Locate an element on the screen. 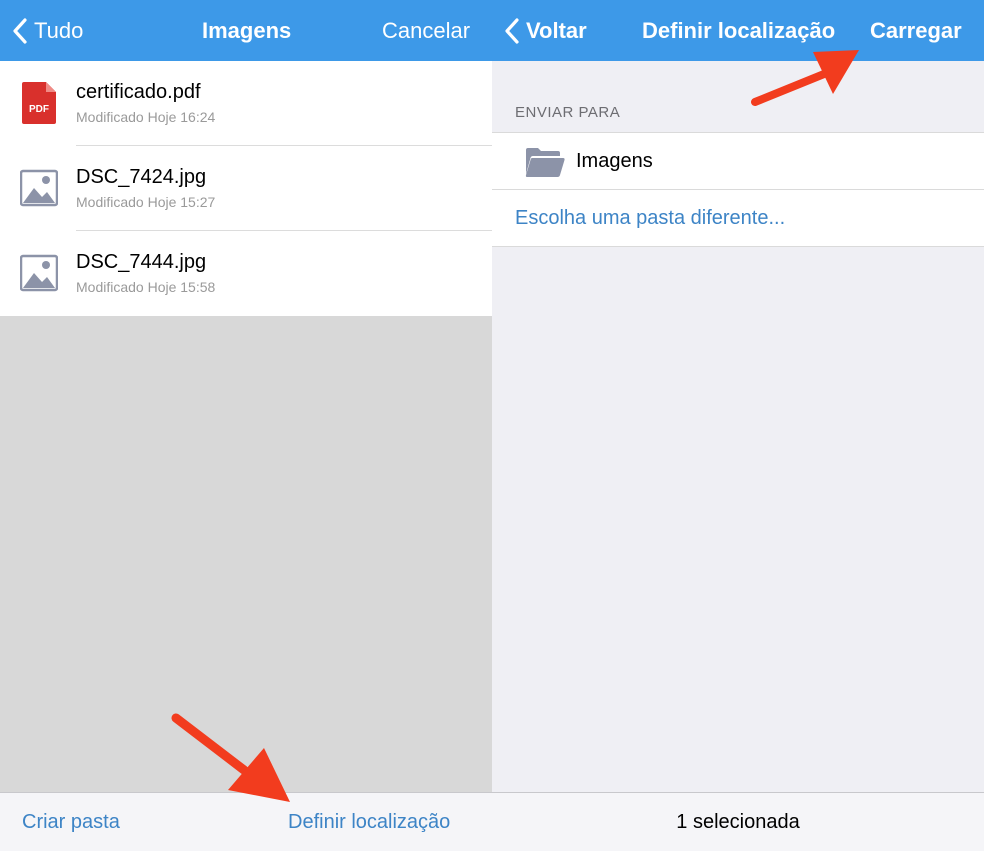 This screenshot has width=984, height=851. file-modified-date: Modificado Hoje 15:58 is located at coordinates (146, 287).